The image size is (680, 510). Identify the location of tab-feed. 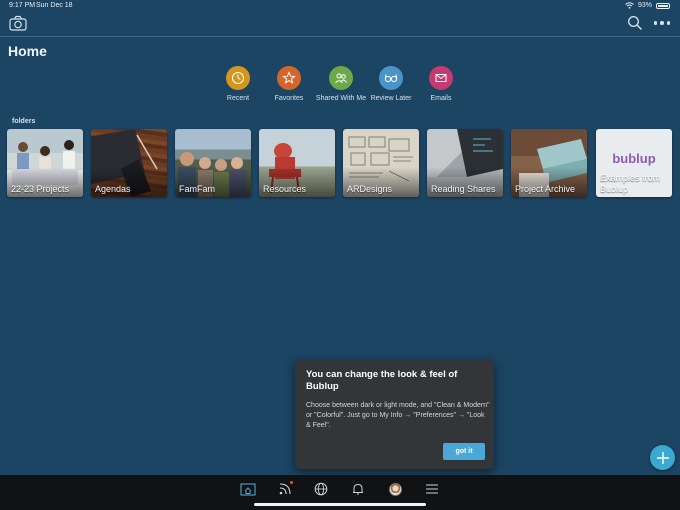
(285, 489).